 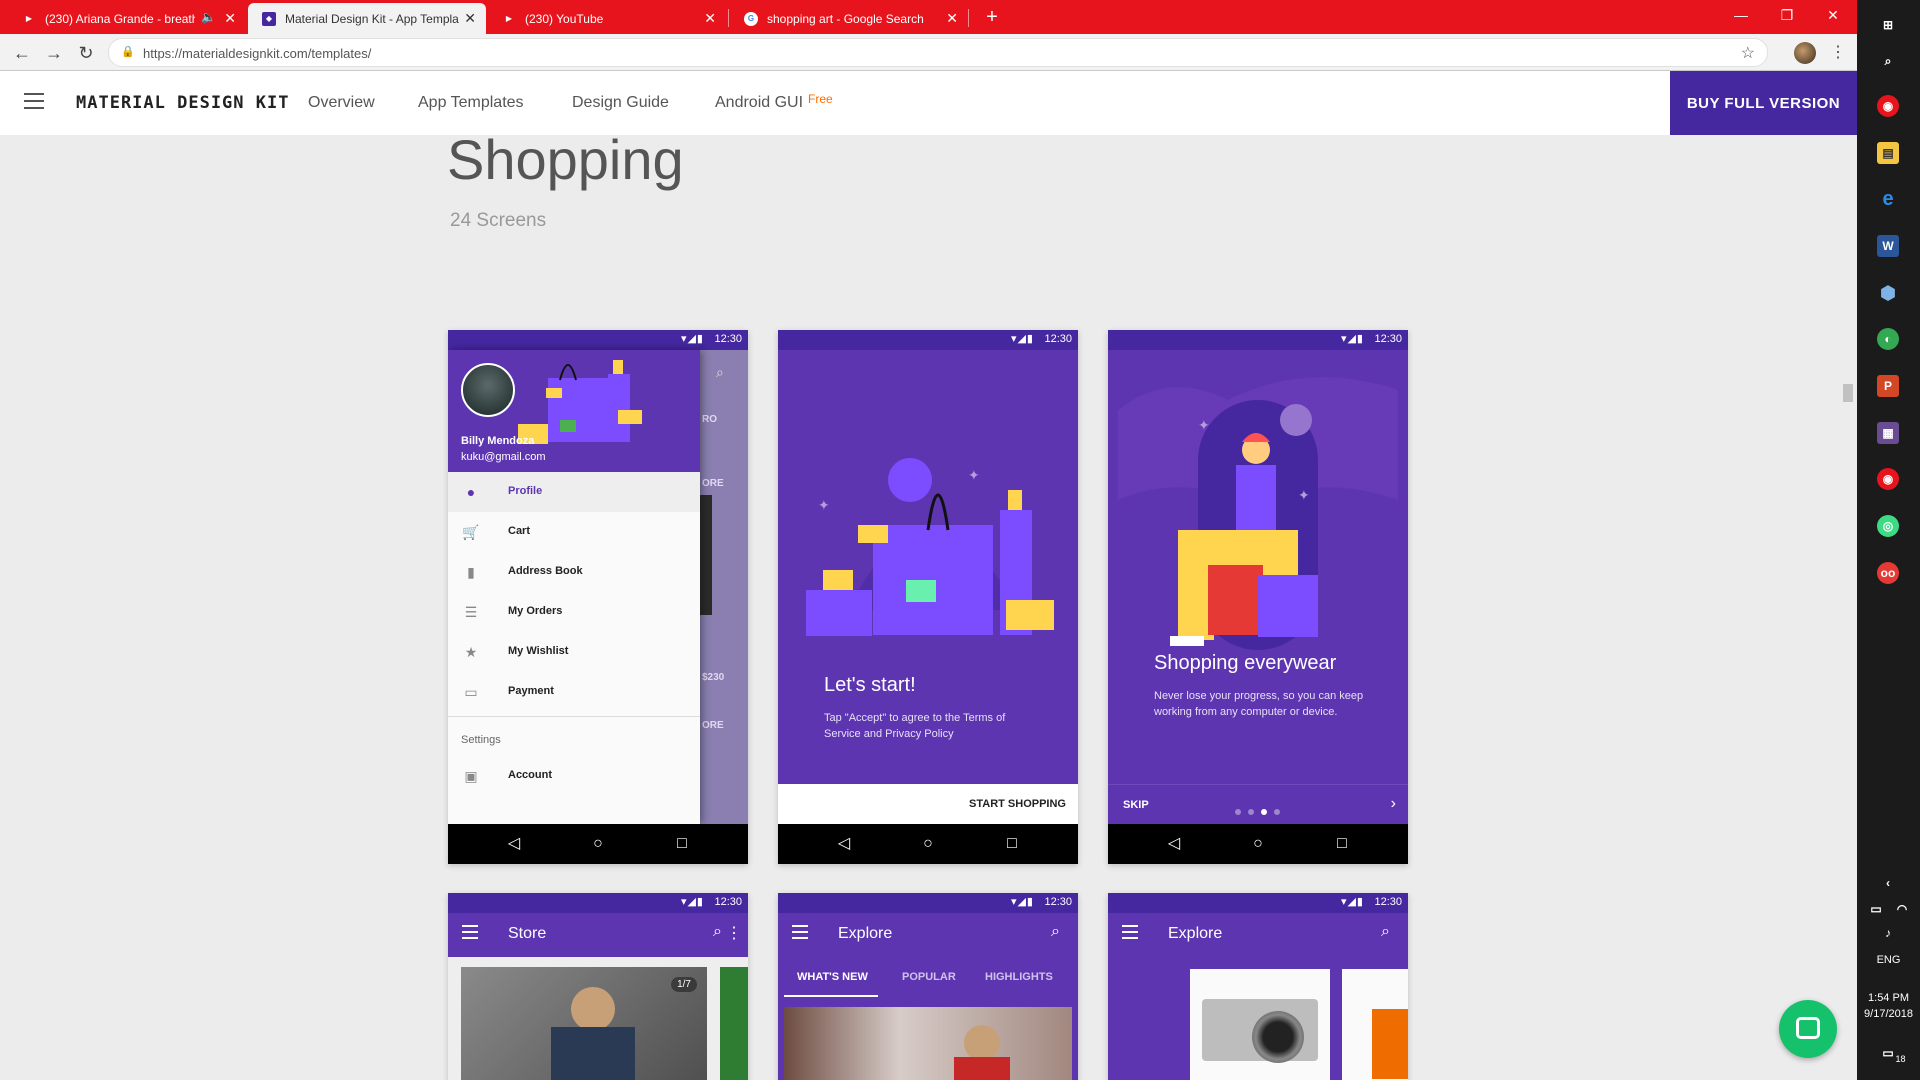 I want to click on product-image: 1/7, so click(x=584, y=1023).